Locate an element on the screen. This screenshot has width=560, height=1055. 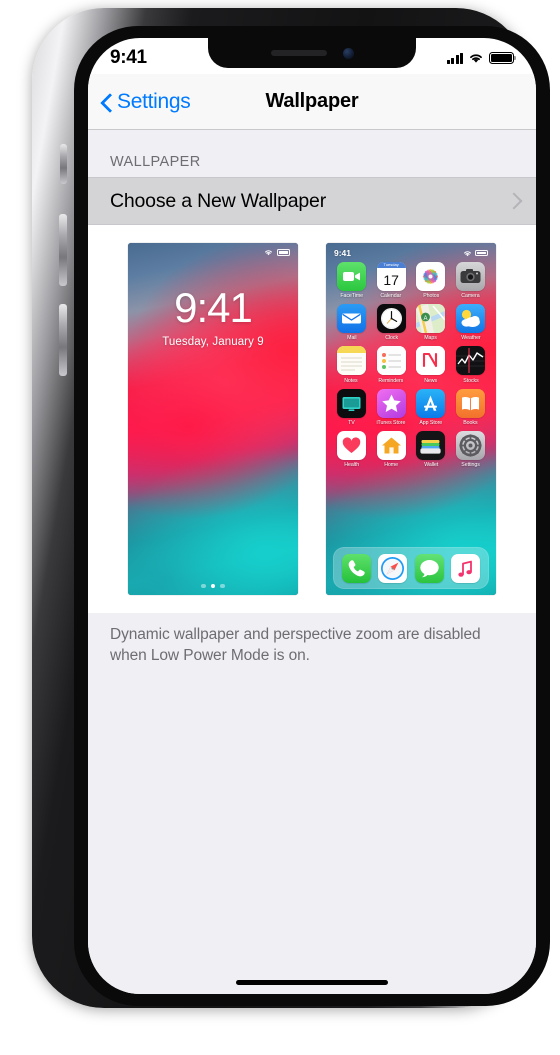
app-label: Health is located at coordinates (351, 465).